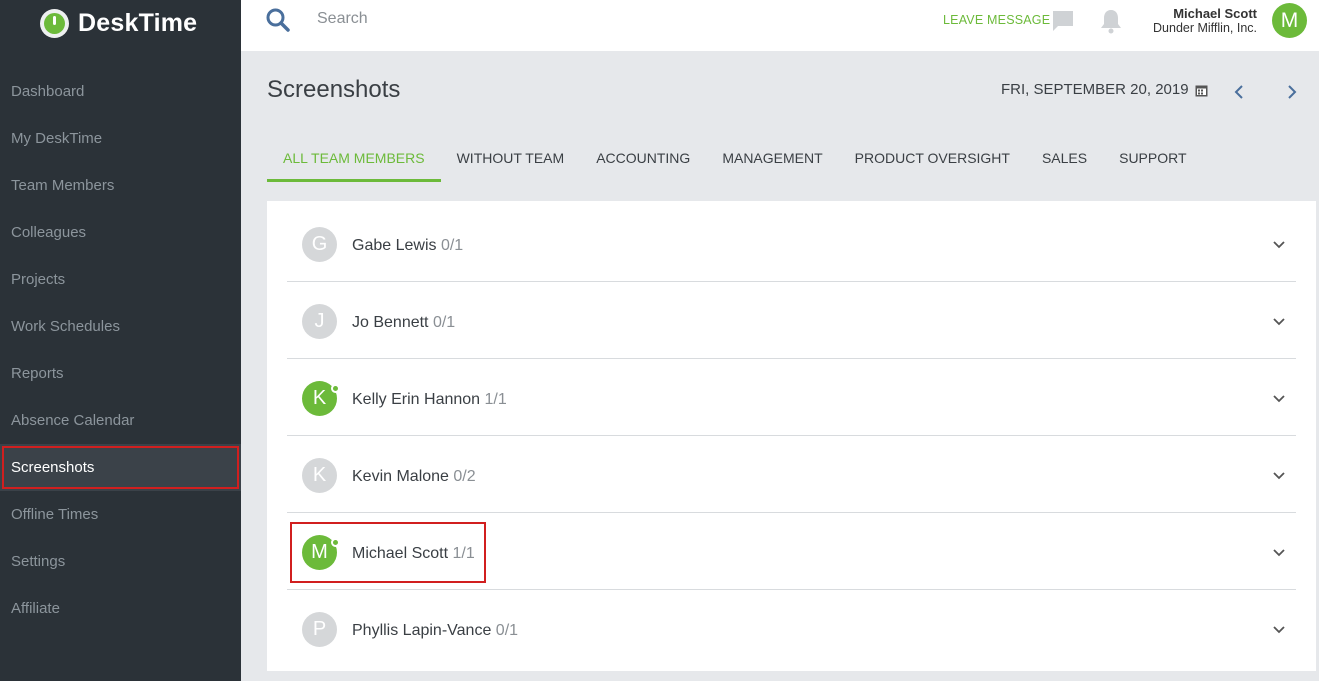  Describe the element at coordinates (791, 320) in the screenshot. I see `member-row: J Jo Bennett 0/1` at that location.